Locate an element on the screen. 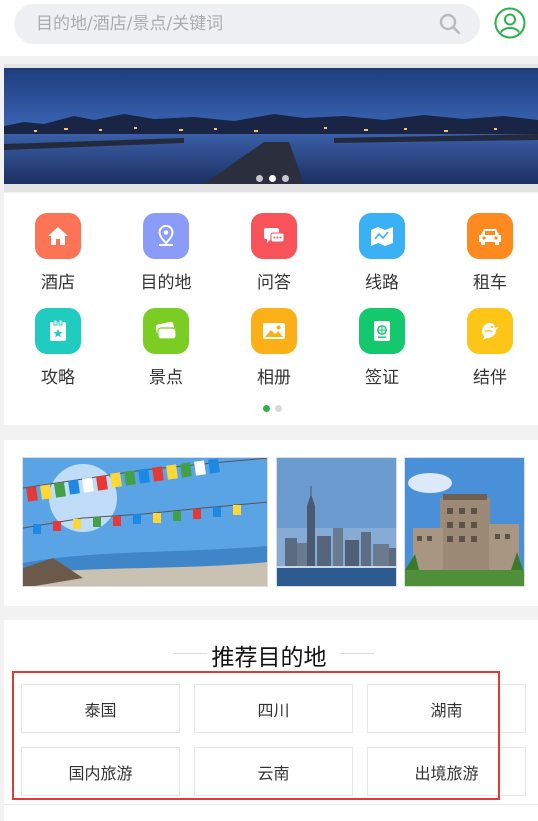 The width and height of the screenshot is (538, 821). category-label: 问答 is located at coordinates (274, 283).